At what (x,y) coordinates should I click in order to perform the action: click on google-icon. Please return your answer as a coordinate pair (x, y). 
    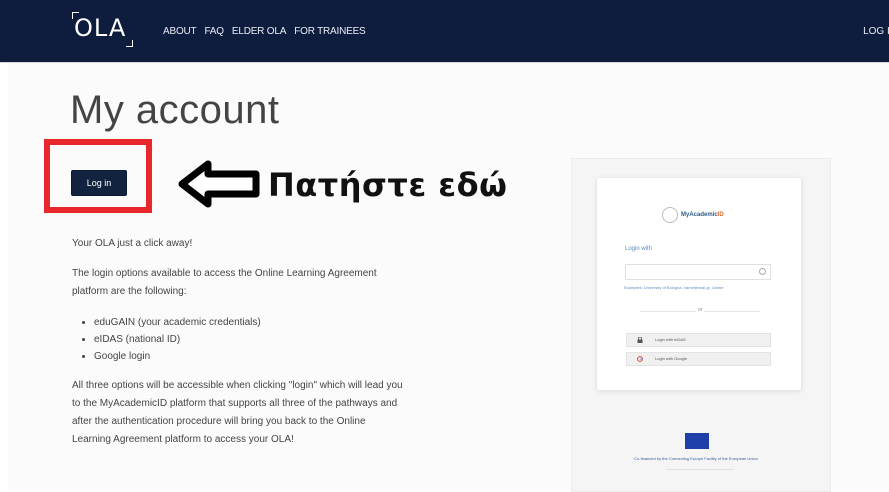
    Looking at the image, I should click on (640, 359).